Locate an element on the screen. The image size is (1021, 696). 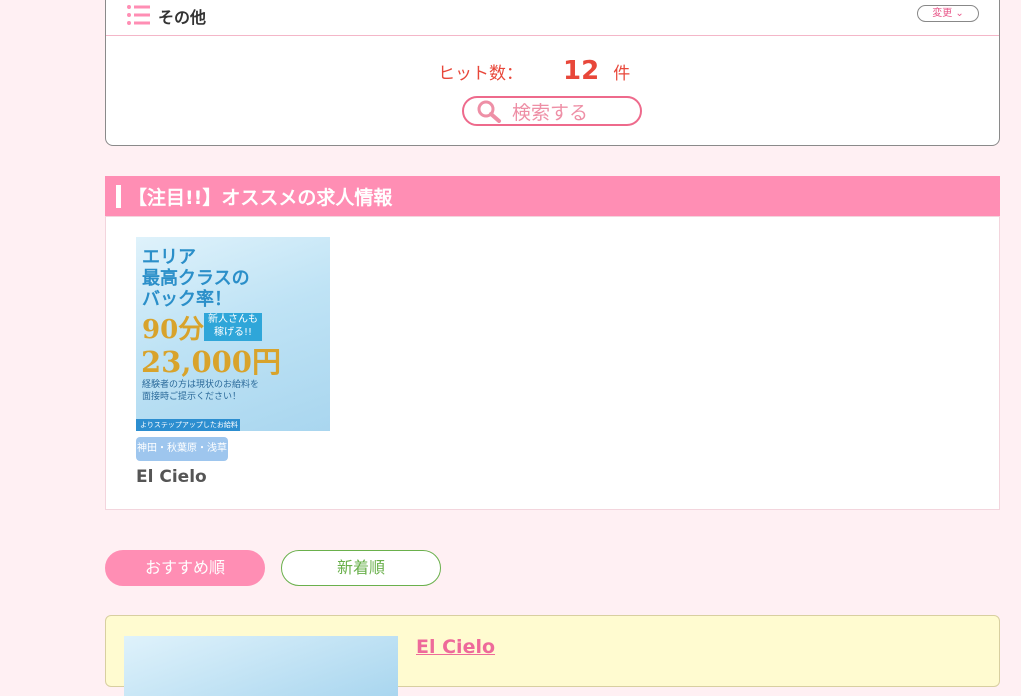
banner-line-2: 最高クラスの is located at coordinates (196, 278).